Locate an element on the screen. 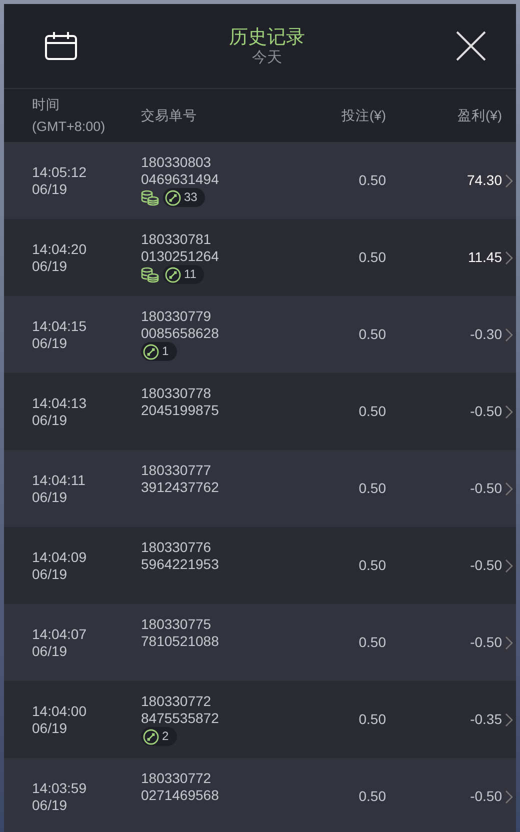 The height and width of the screenshot is (832, 520). close-button is located at coordinates (471, 46).